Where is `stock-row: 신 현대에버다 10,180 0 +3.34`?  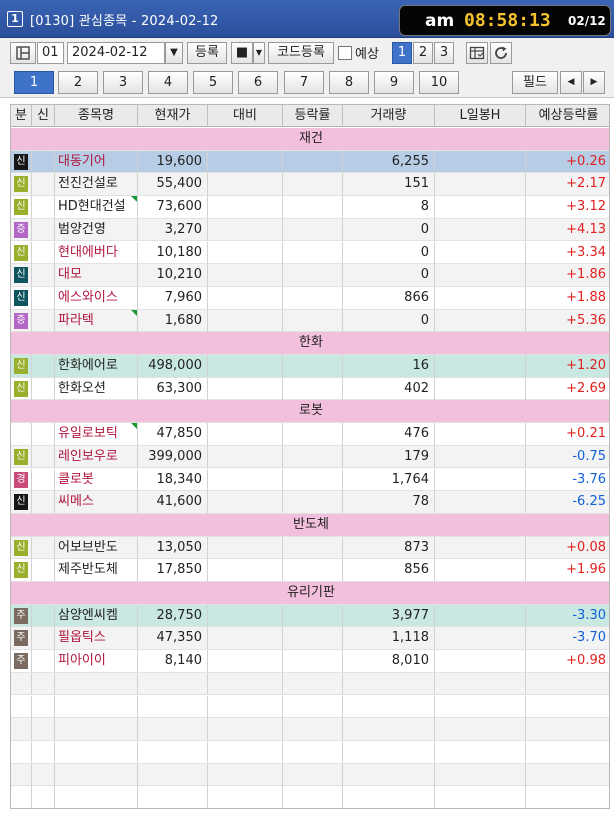
stock-row: 신 현대에버다 10,180 0 +3.34 is located at coordinates (310, 253).